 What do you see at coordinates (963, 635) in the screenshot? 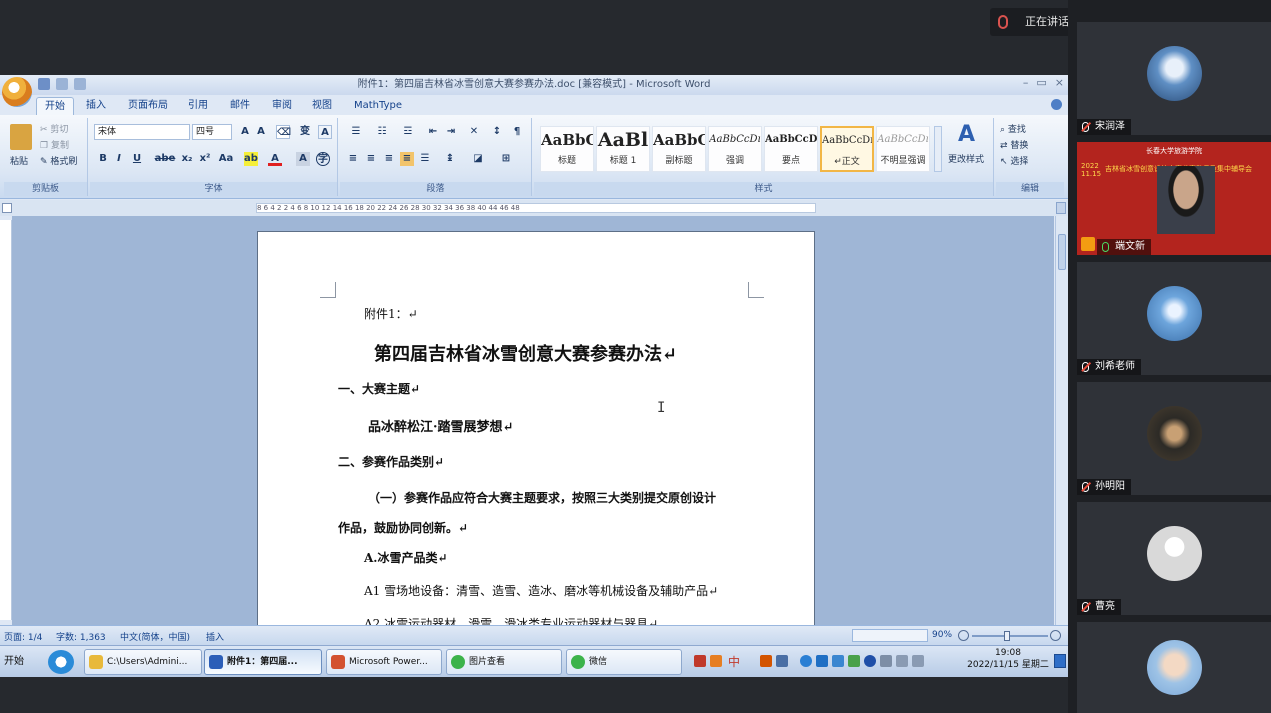
I see `zoom-out-icon` at bounding box center [963, 635].